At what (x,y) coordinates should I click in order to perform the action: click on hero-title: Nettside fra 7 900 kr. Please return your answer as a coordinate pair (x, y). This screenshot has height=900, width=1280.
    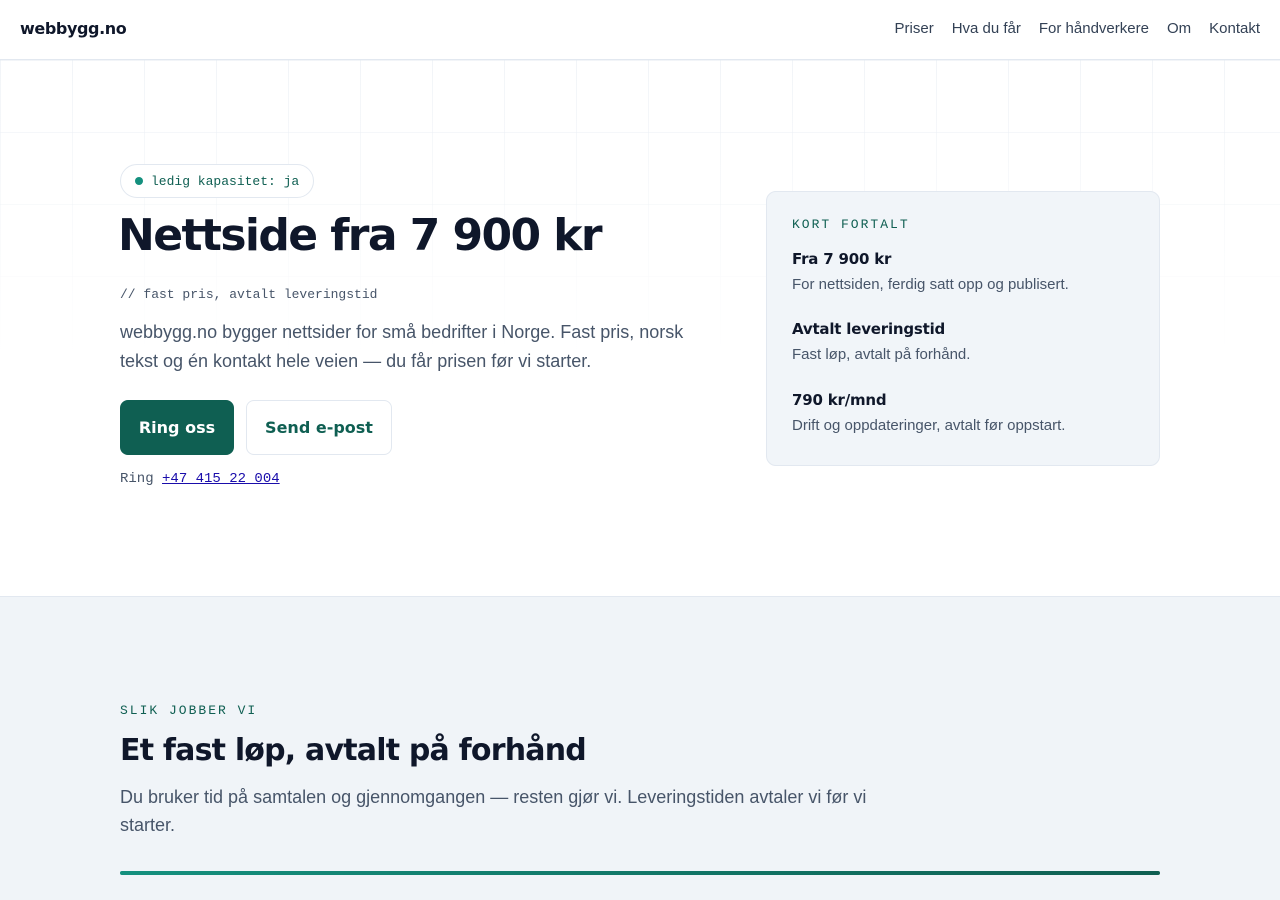
    Looking at the image, I should click on (360, 235).